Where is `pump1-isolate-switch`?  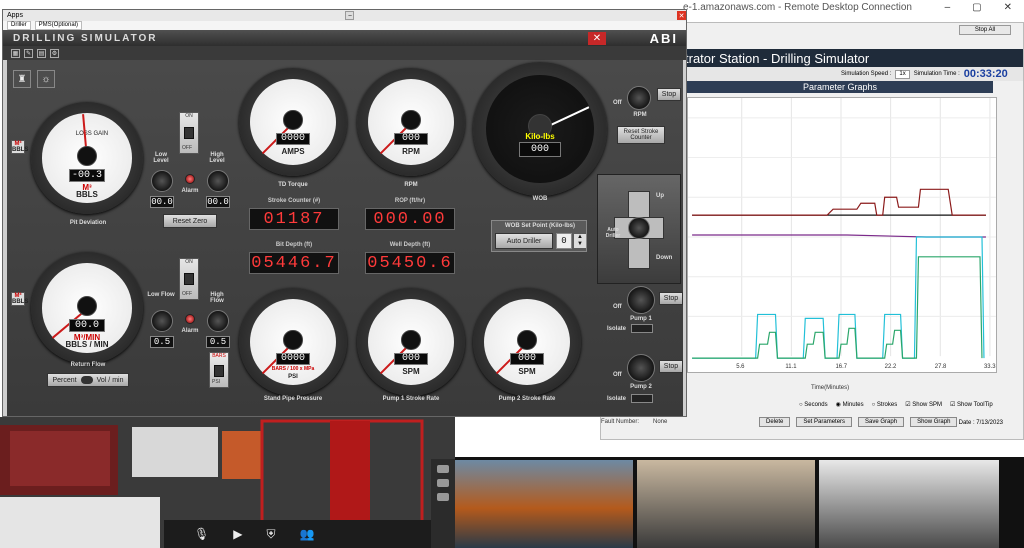
pump1-isolate-switch is located at coordinates (642, 328).